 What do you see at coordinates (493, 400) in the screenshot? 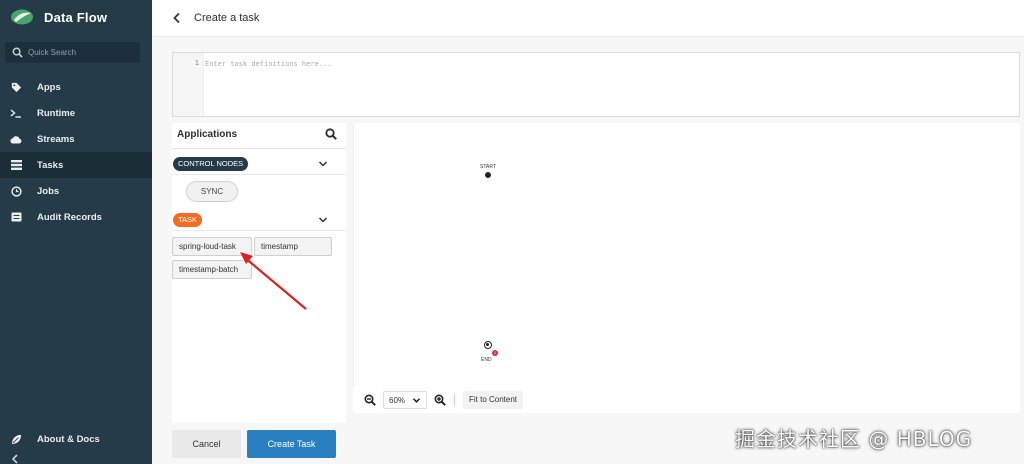
I see `fit-to-content-button: Fit to Content` at bounding box center [493, 400].